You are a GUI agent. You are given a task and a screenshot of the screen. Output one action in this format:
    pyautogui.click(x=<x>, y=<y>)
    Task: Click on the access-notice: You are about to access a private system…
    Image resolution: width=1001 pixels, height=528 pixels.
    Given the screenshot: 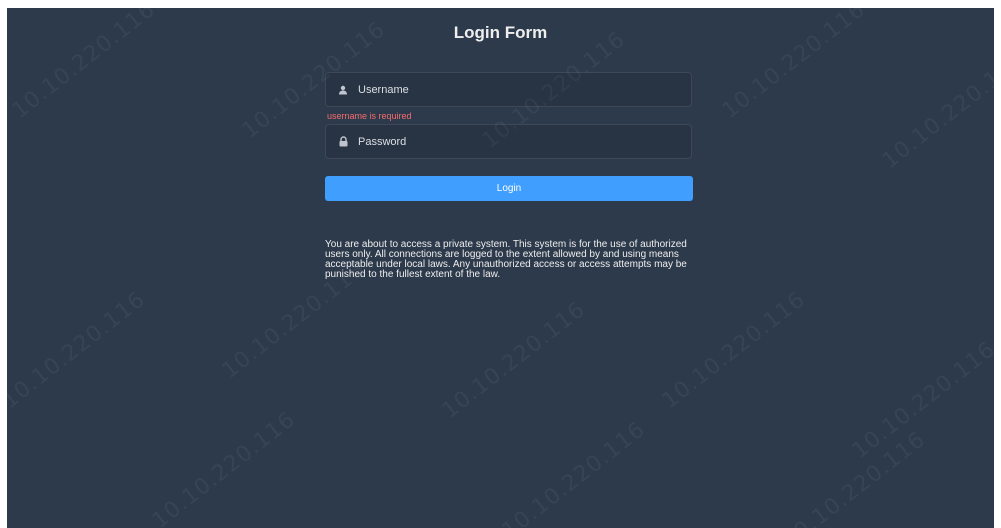 What is the action you would take?
    pyautogui.click(x=506, y=259)
    